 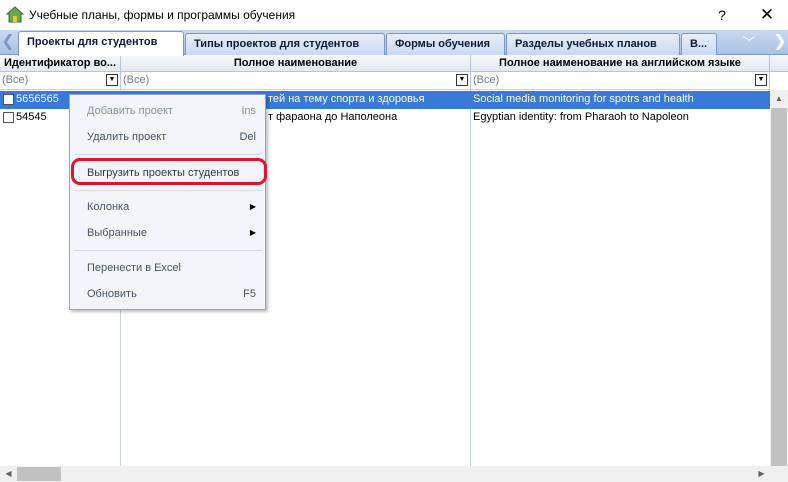 I want to click on menu-item-label: Добавить проект, so click(x=130, y=111).